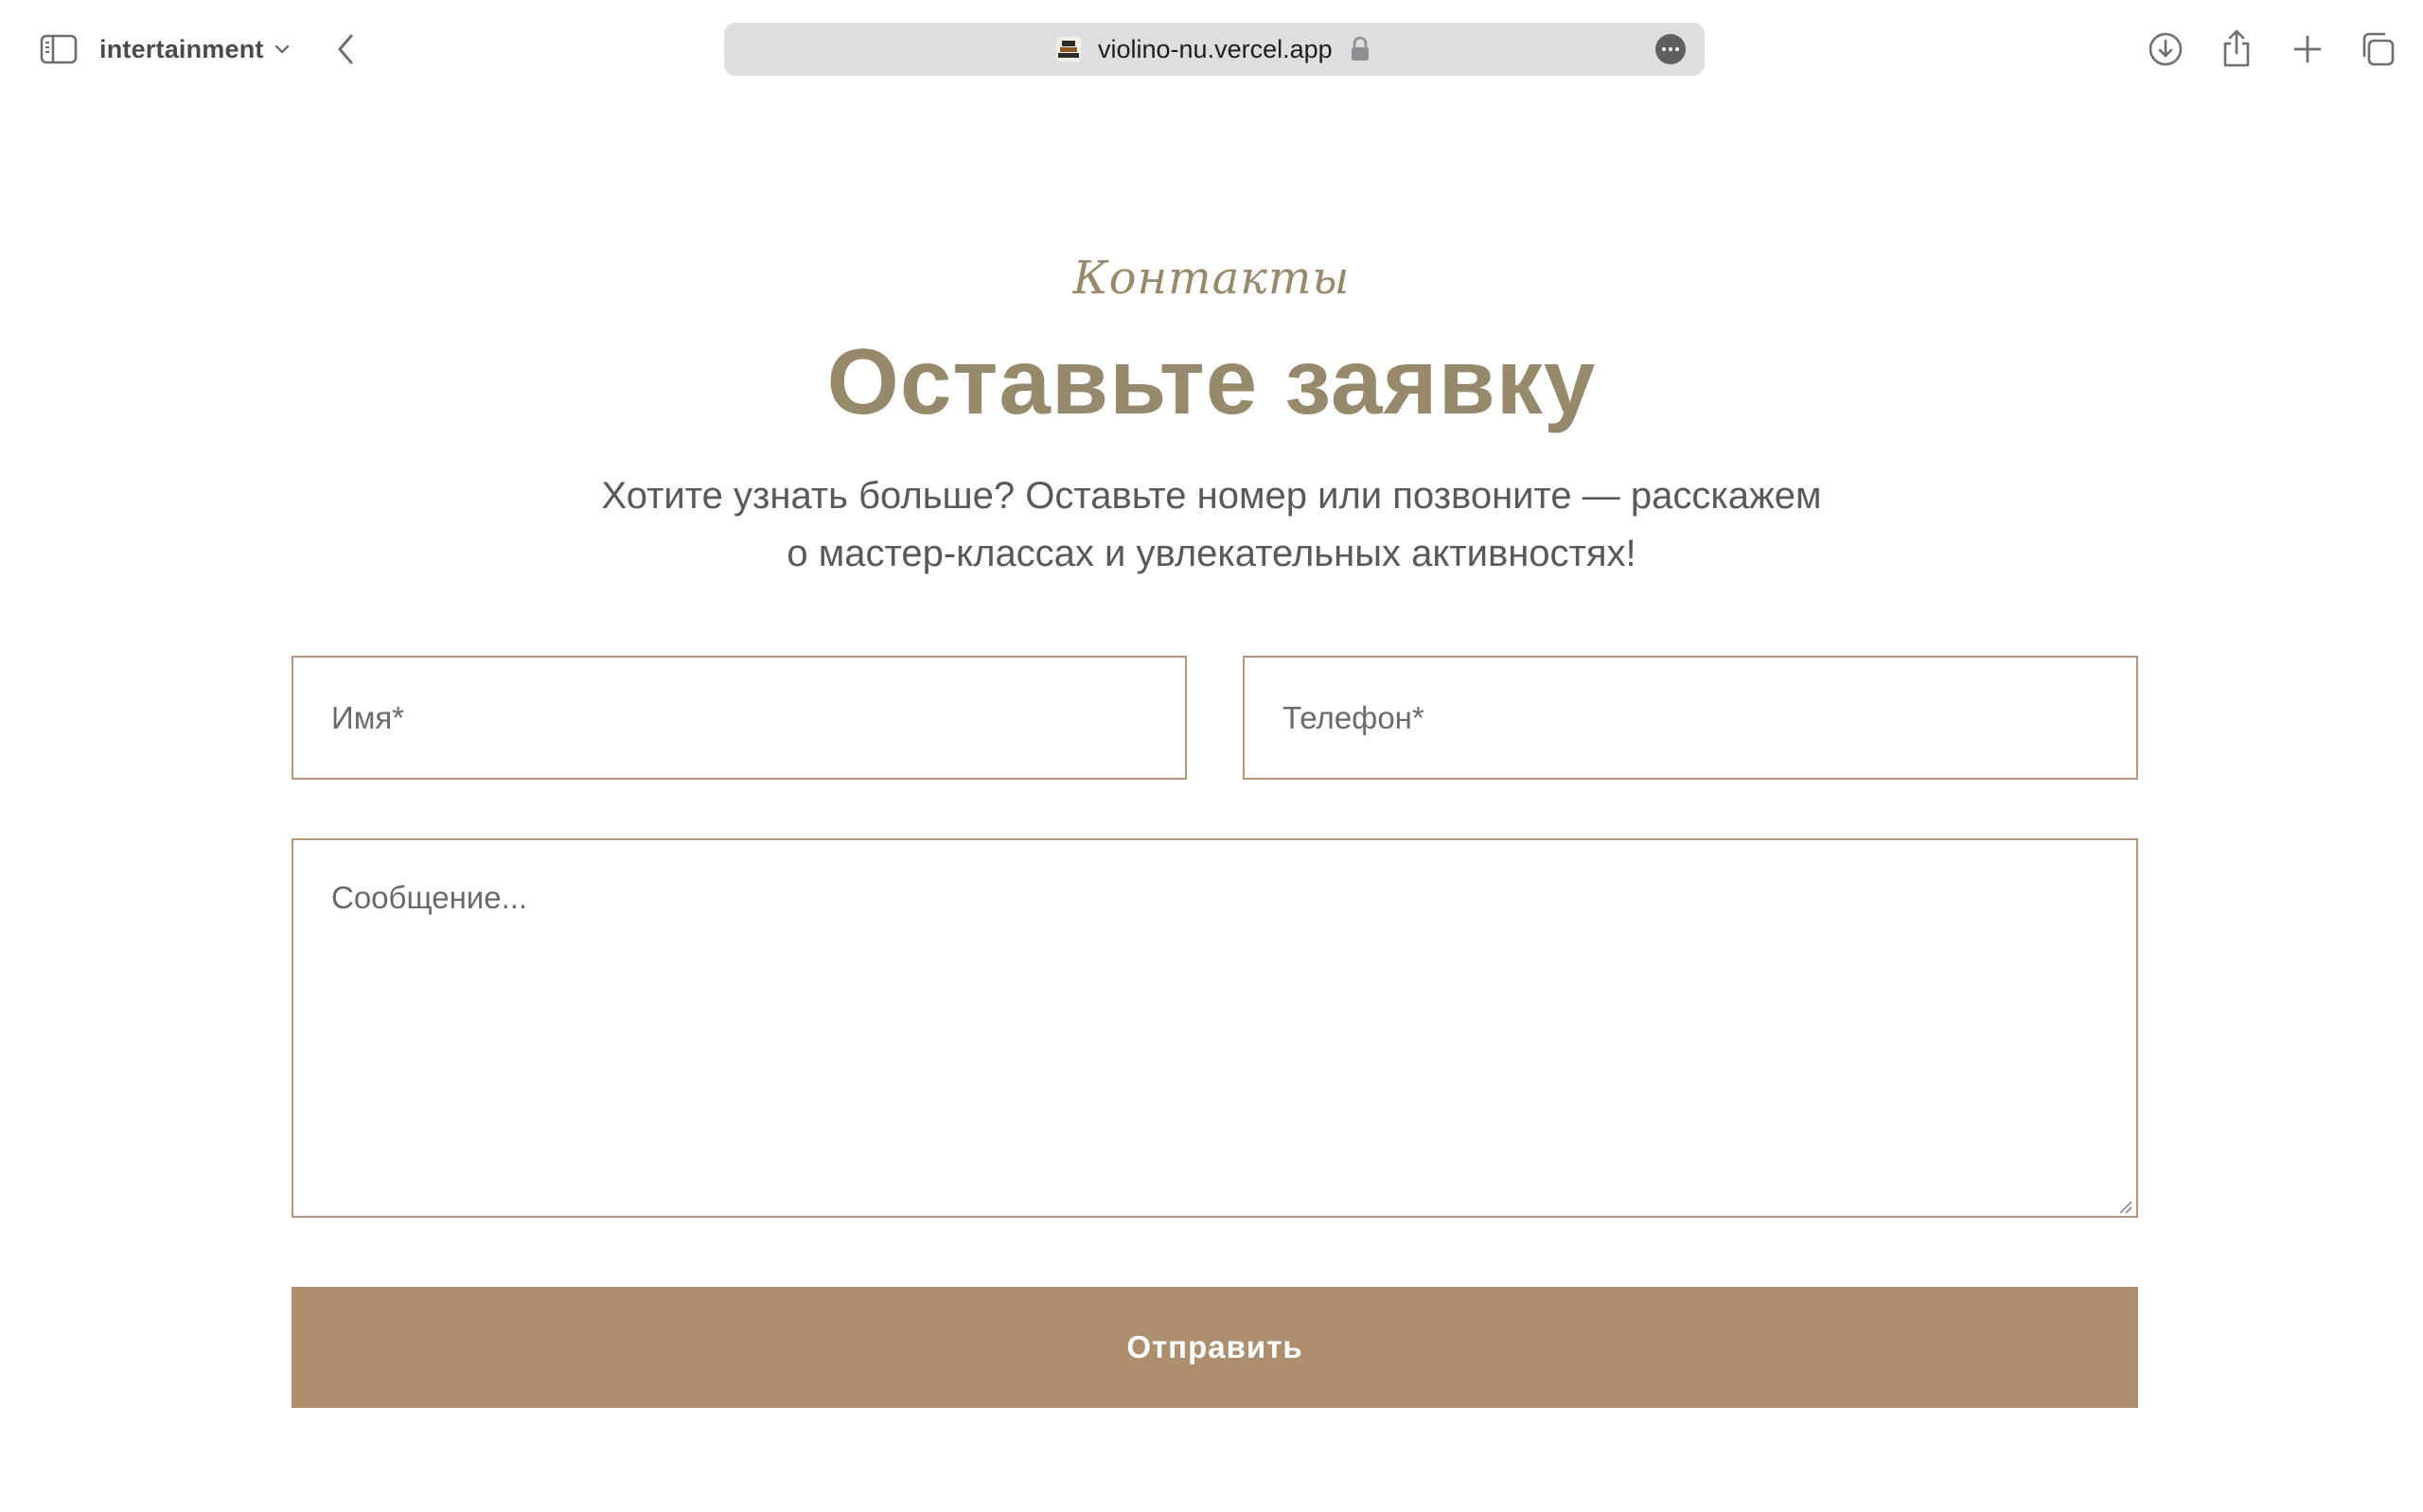 The image size is (2423, 1512). I want to click on downloads-button, so click(2165, 49).